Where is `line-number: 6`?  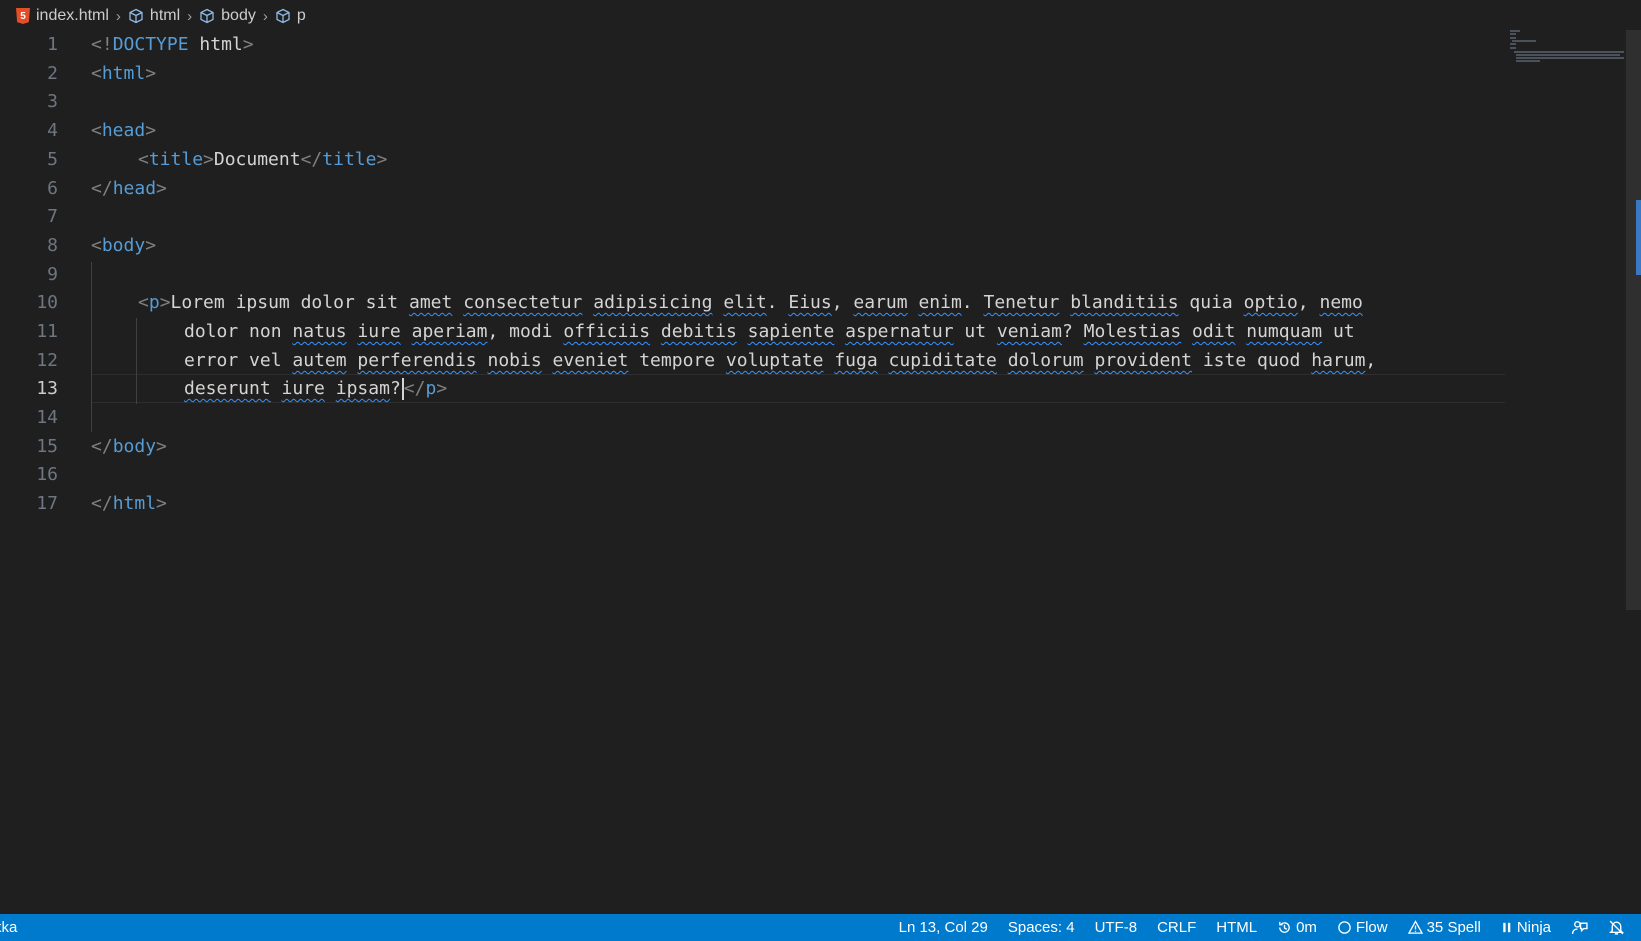 line-number: 6 is located at coordinates (52, 188).